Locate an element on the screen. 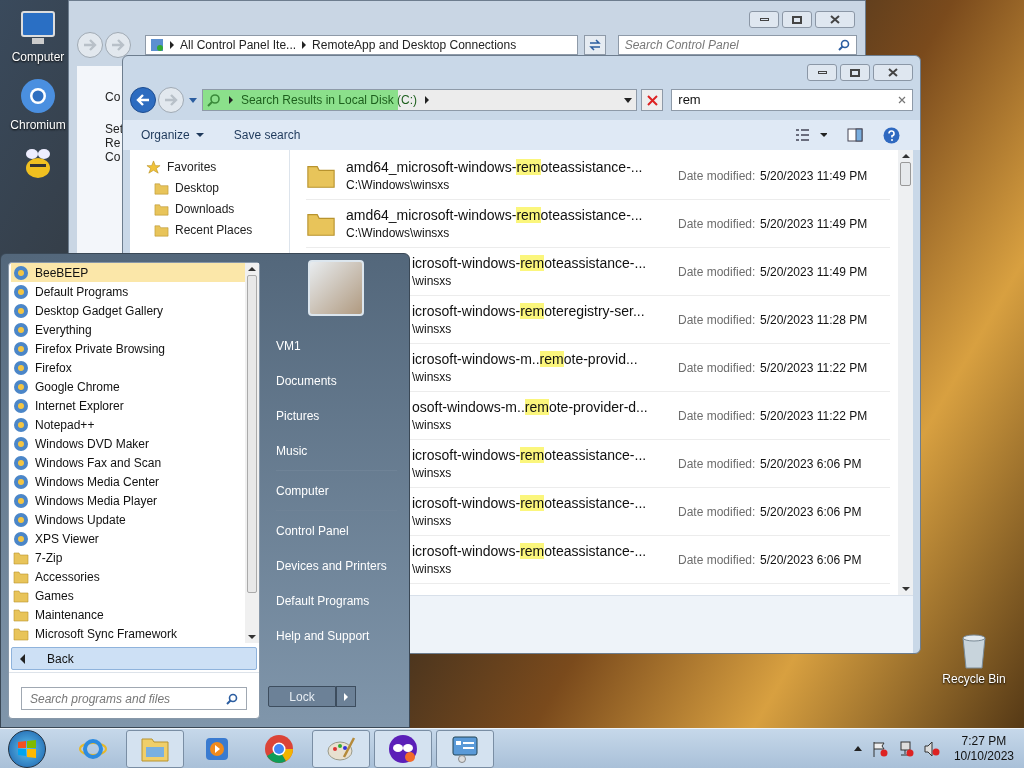 The width and height of the screenshot is (1024, 768). stop-search-button is located at coordinates (652, 100).